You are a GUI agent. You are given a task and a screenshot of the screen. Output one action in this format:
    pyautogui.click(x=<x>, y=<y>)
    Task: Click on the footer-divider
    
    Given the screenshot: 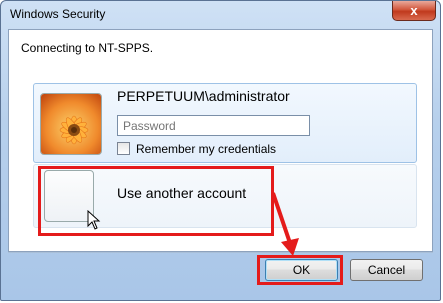 What is the action you would take?
    pyautogui.click(x=220, y=252)
    